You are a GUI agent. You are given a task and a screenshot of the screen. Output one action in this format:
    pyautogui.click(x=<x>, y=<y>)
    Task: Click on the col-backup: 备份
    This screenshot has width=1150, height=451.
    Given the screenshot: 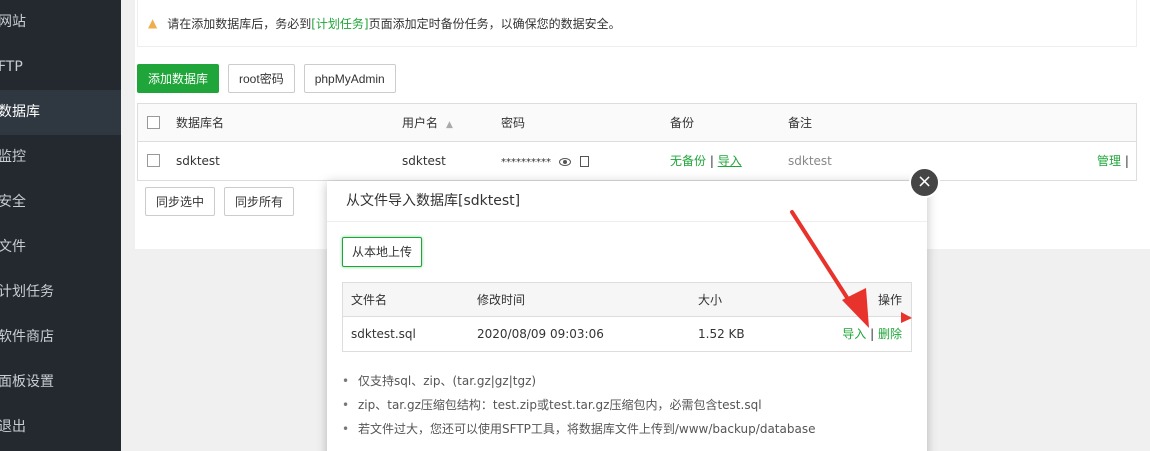 What is the action you would take?
    pyautogui.click(x=682, y=123)
    